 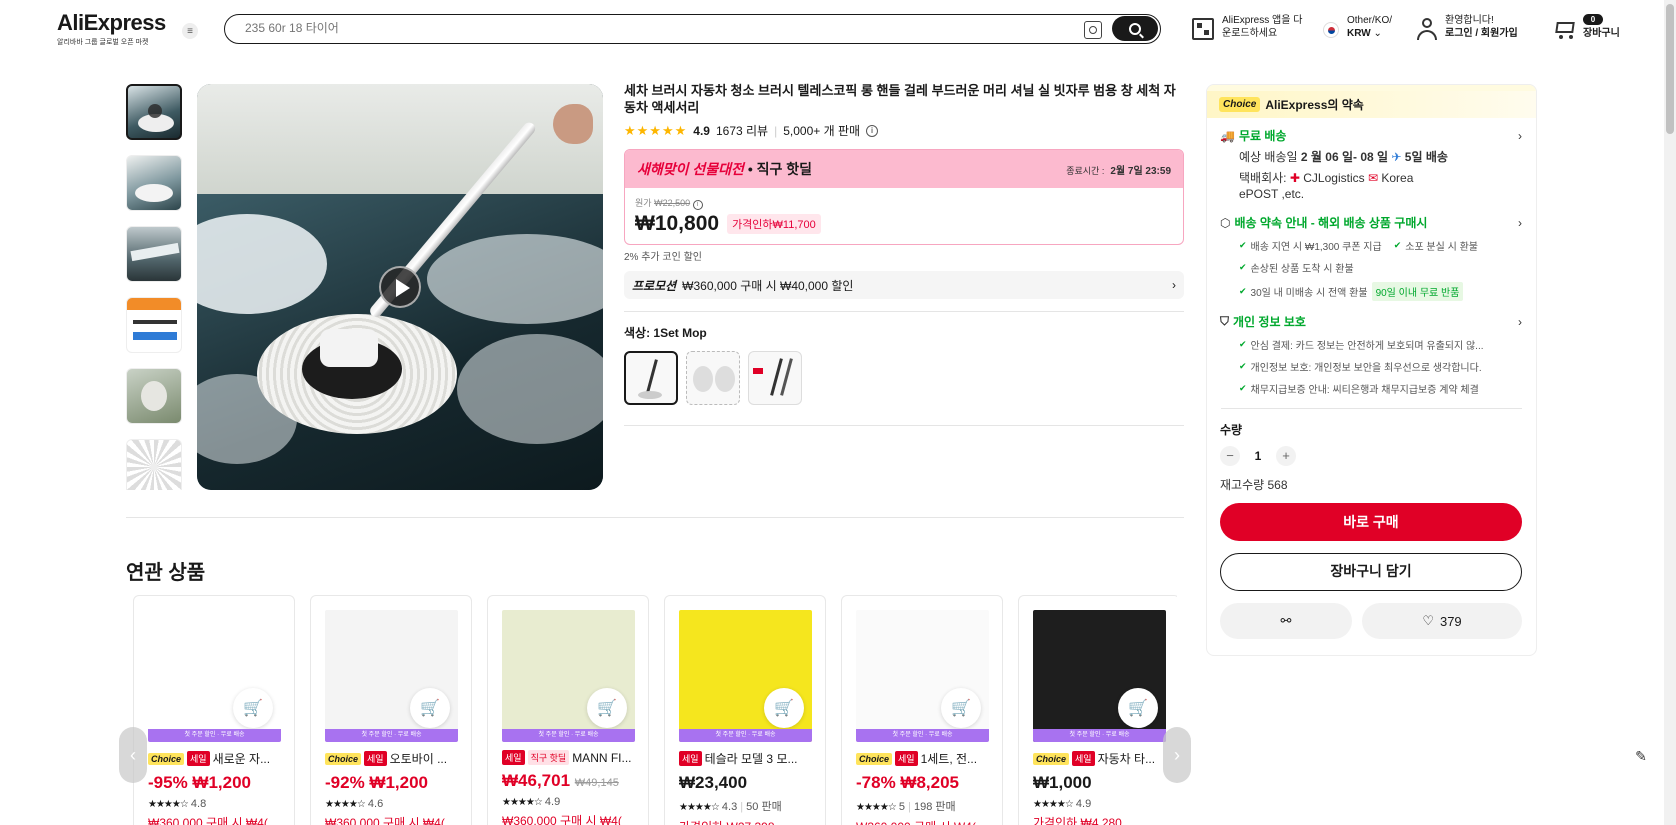 What do you see at coordinates (1225, 222) in the screenshot?
I see `shield-icon: ⬡` at bounding box center [1225, 222].